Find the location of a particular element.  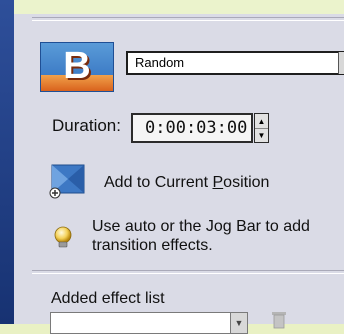

duration-spinner: ▲ ▼ is located at coordinates (261, 128).